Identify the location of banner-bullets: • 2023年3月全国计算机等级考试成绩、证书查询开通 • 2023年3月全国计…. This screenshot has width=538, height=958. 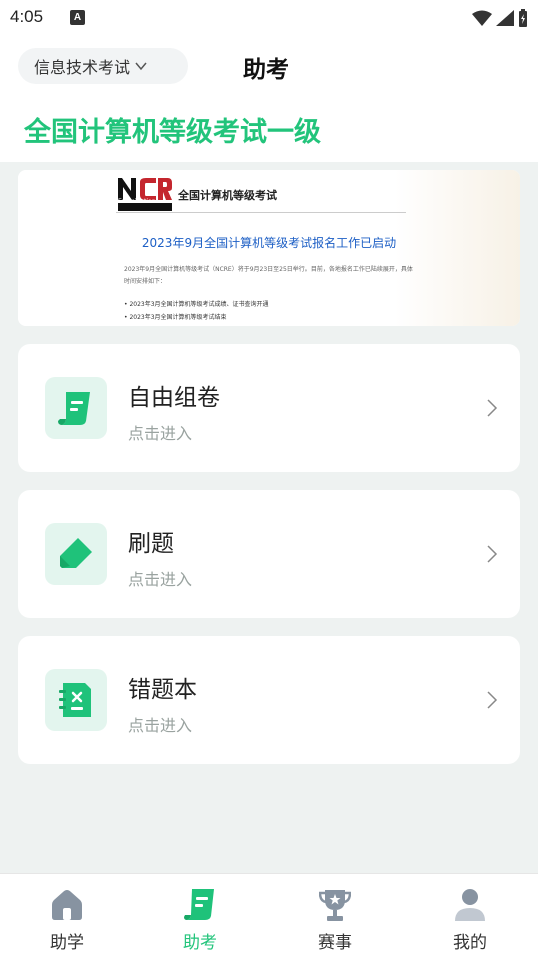
(196, 311).